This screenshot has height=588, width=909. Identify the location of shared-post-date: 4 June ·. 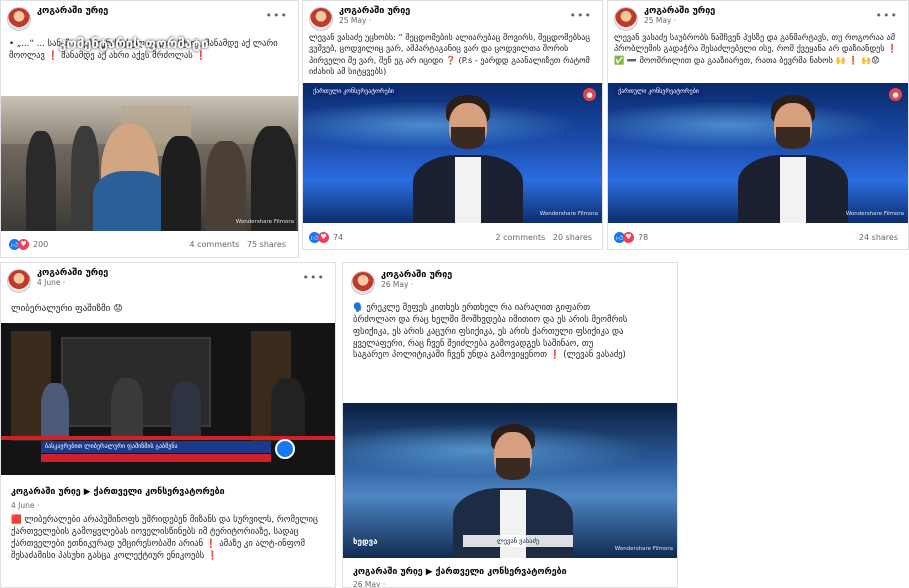
(25, 505).